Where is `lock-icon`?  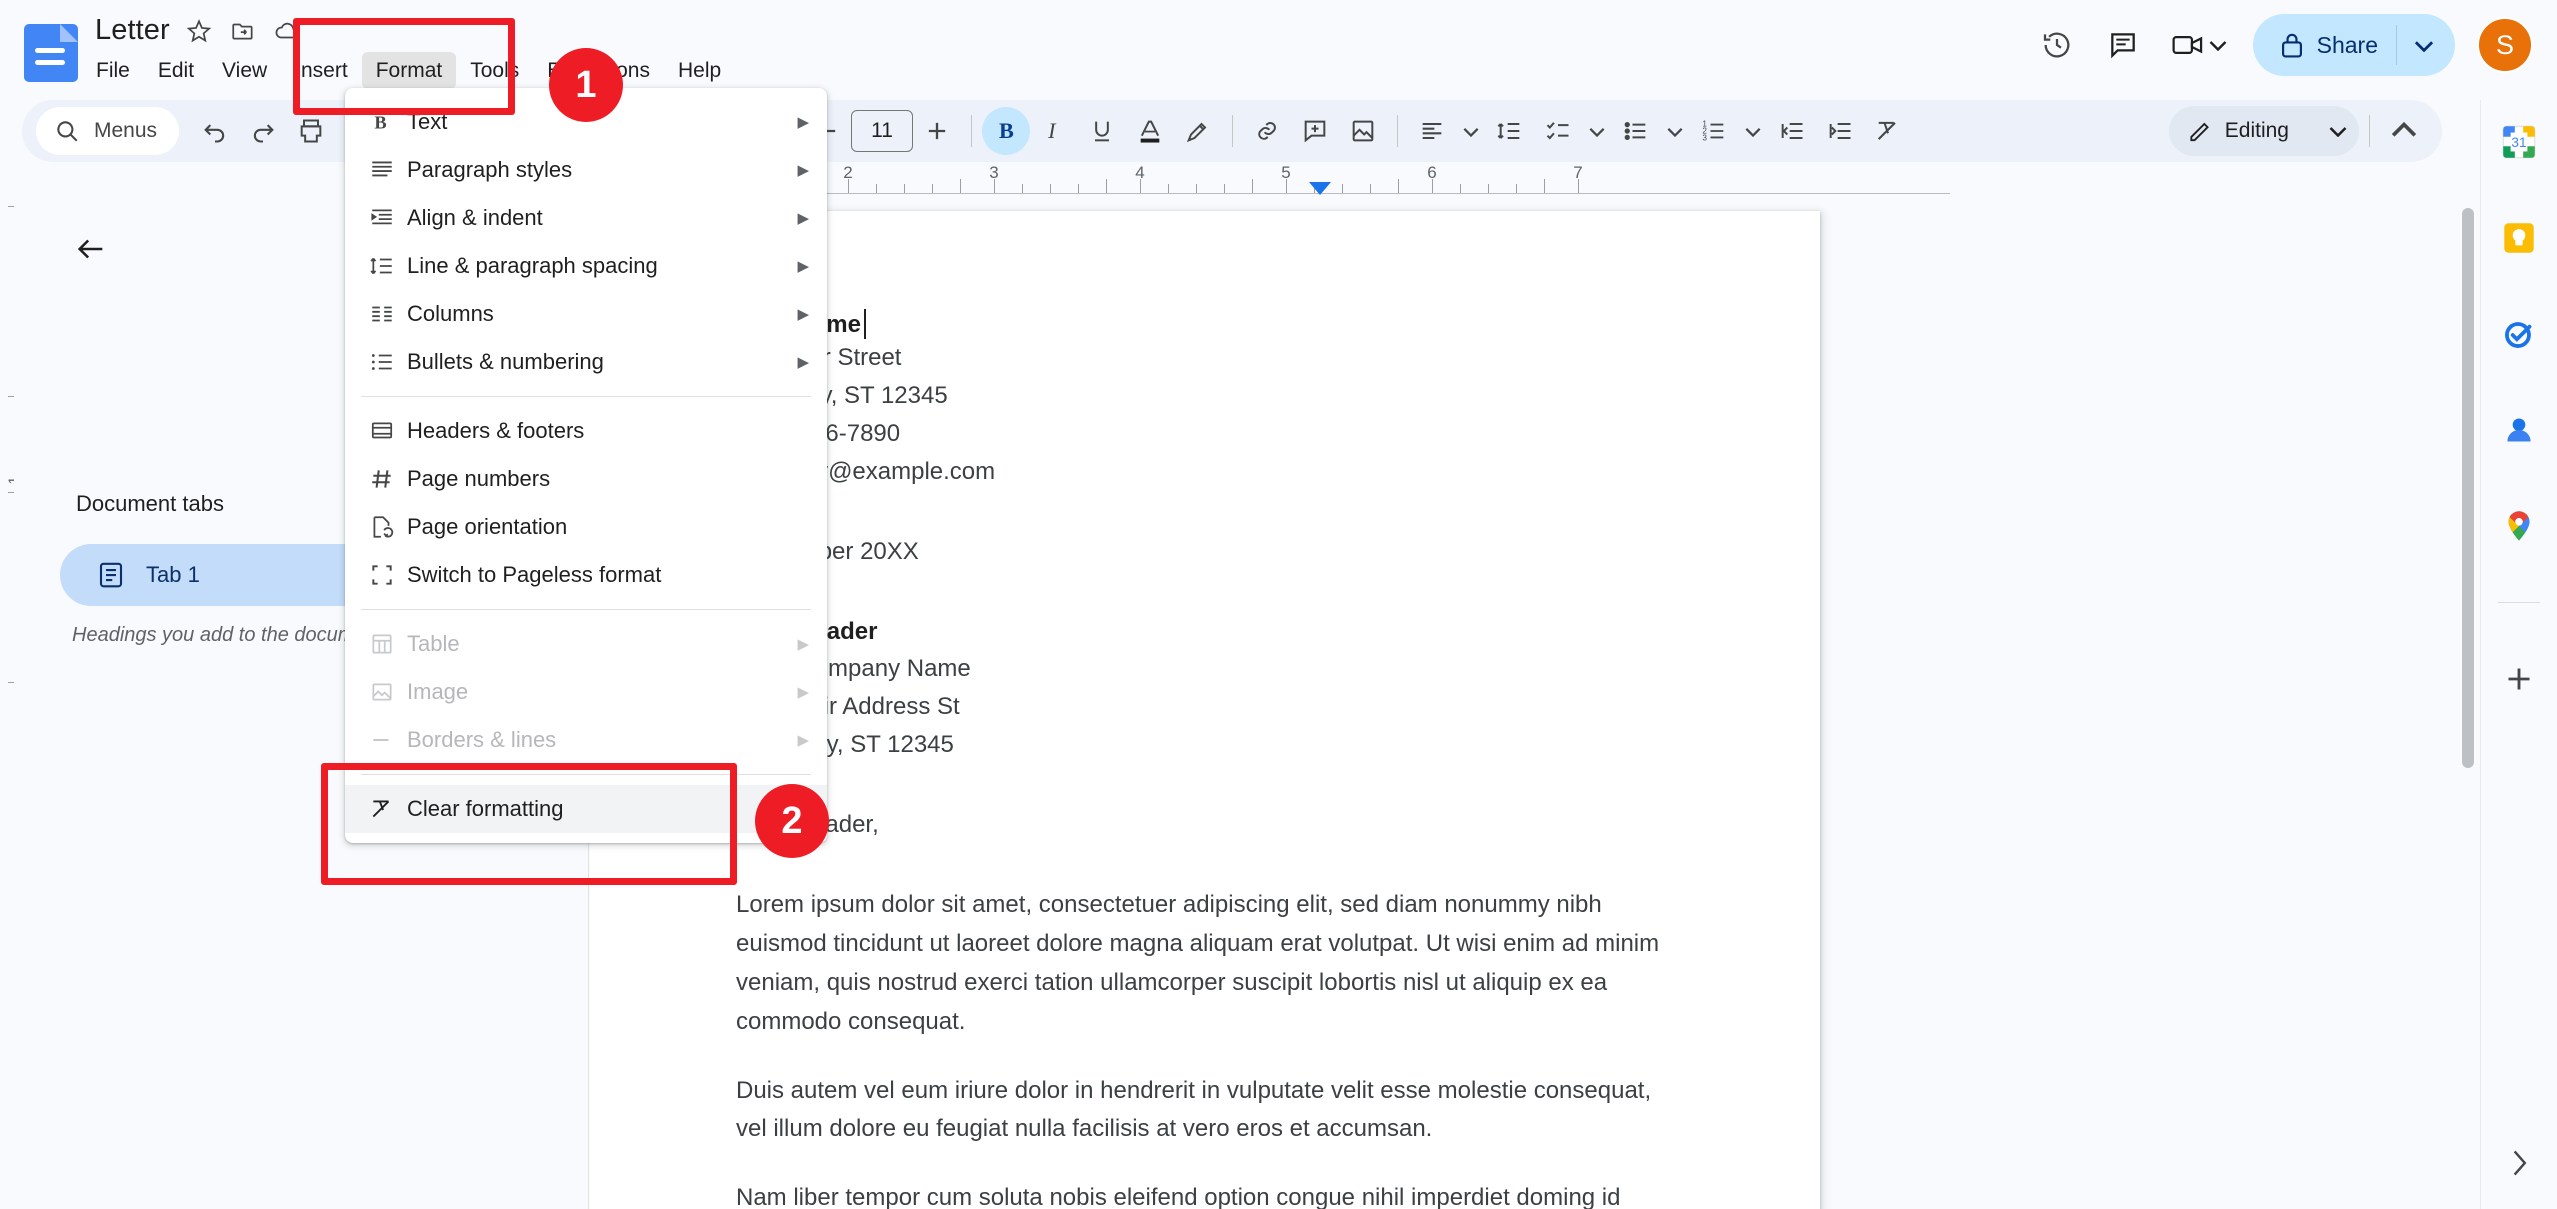 lock-icon is located at coordinates (2291, 45).